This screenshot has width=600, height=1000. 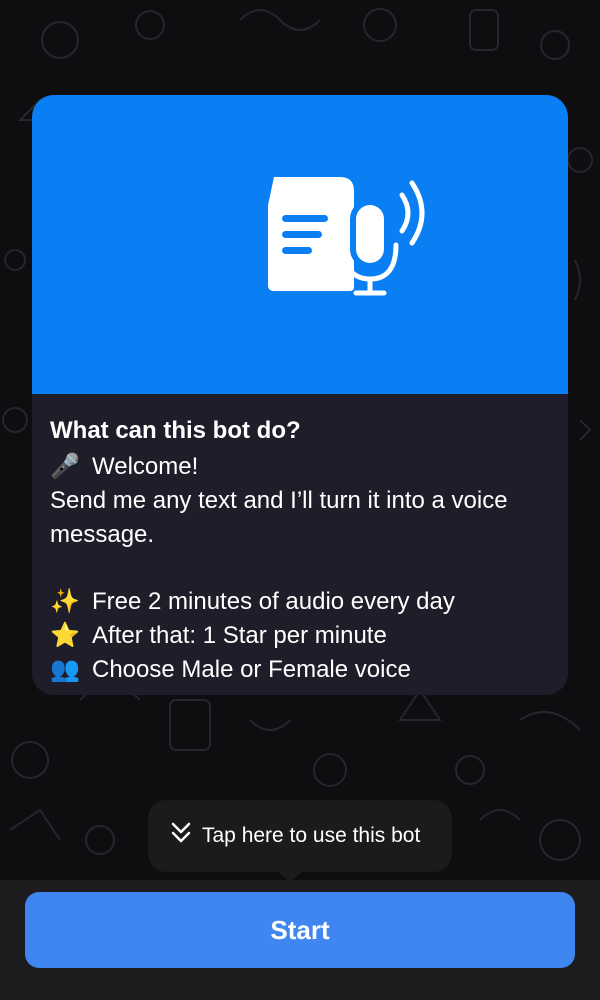 I want to click on tooltip-text: Tap here to use this bot, so click(x=311, y=835).